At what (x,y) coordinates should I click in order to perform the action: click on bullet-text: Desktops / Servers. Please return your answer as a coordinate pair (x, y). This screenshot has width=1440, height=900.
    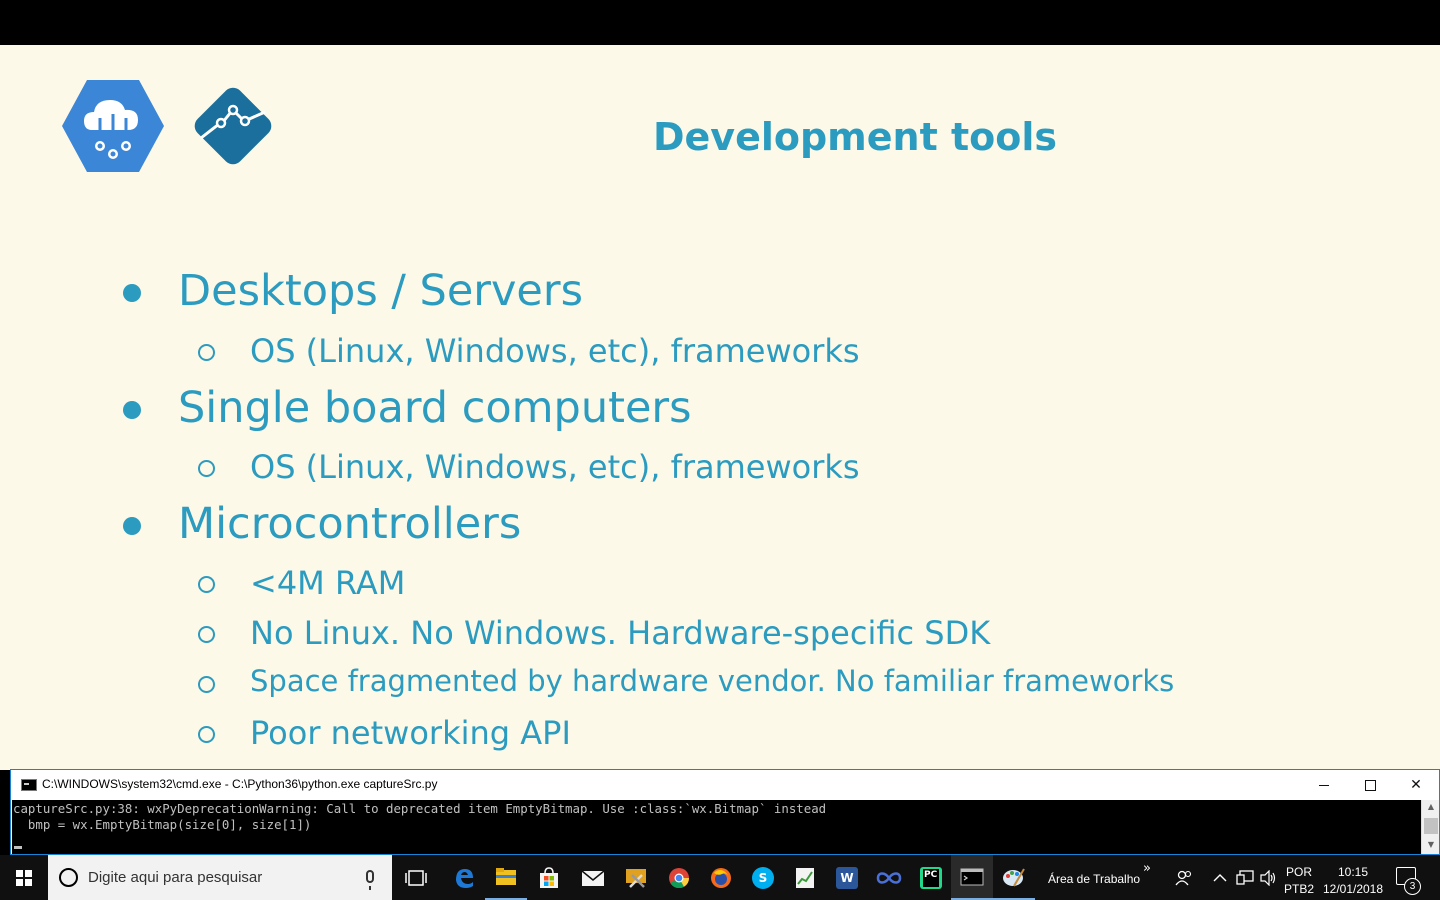
    Looking at the image, I should click on (380, 291).